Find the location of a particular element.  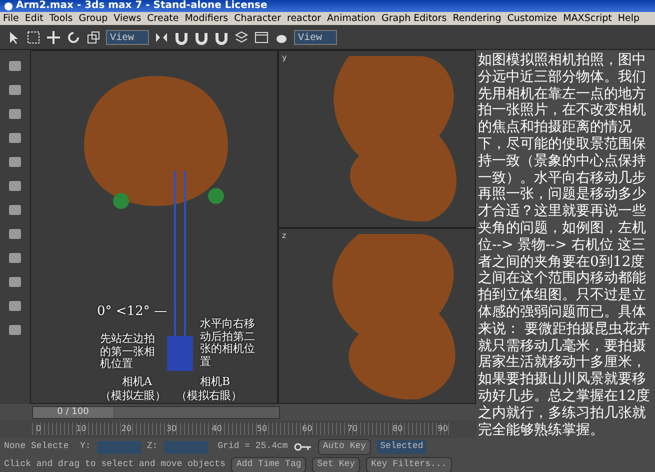

app-logo-icon is located at coordinates (8, 6).